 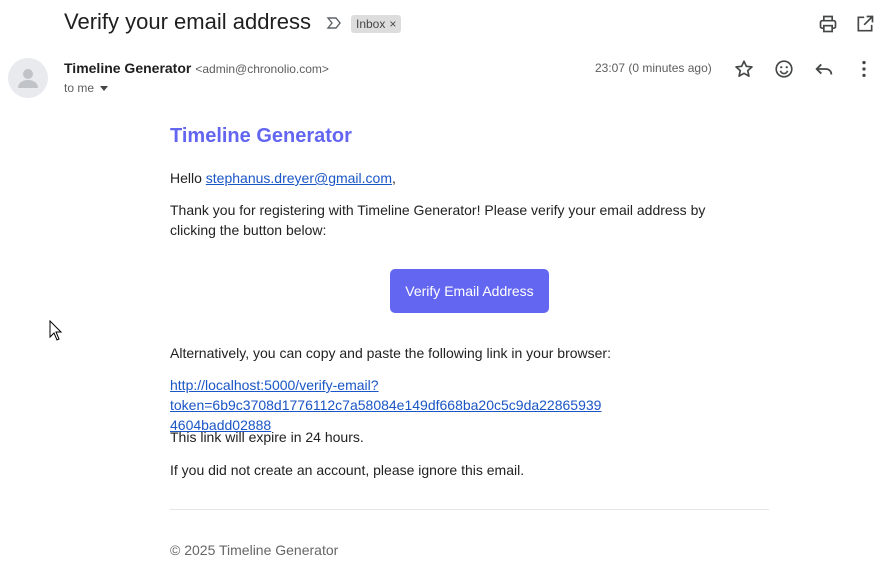 What do you see at coordinates (469, 291) in the screenshot?
I see `verify-email-button: Verify Email Address` at bounding box center [469, 291].